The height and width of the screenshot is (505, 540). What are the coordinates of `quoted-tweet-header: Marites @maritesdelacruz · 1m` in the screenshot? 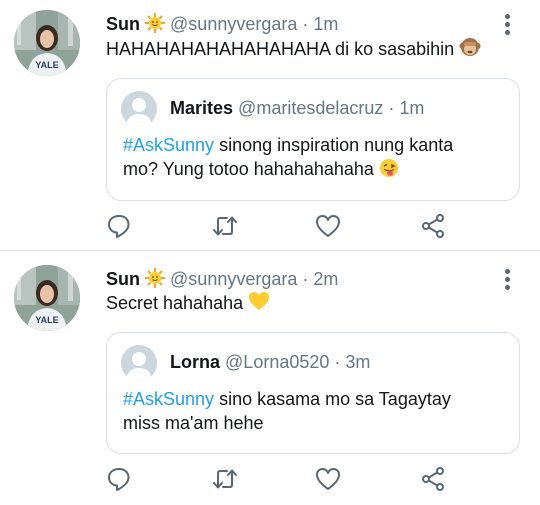 It's located at (297, 108).